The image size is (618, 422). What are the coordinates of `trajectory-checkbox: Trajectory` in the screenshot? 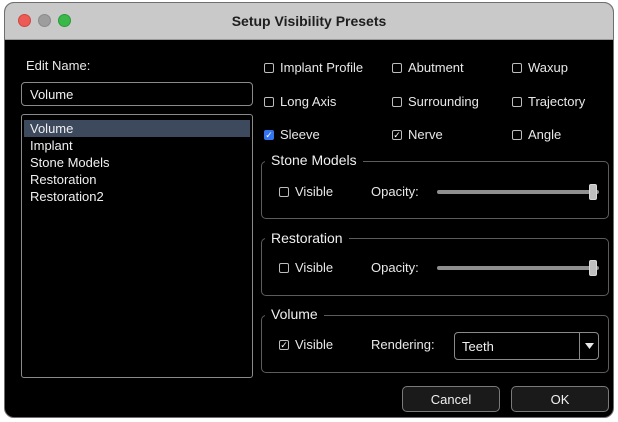 It's located at (548, 101).